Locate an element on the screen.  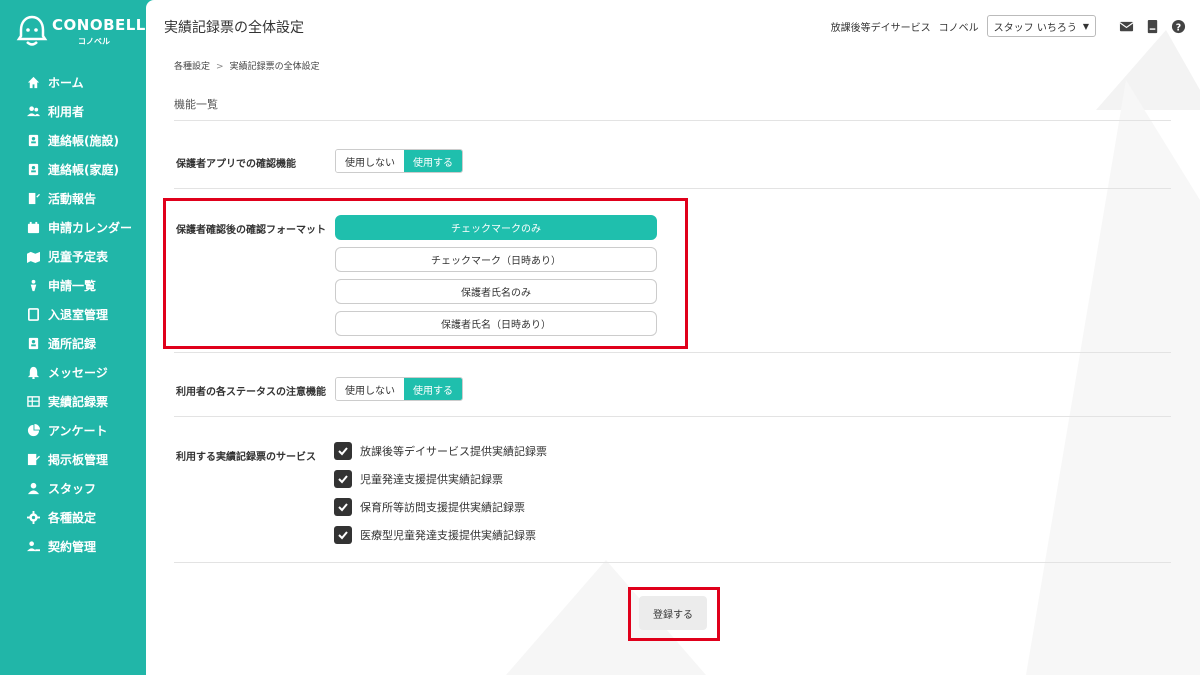
breadcrumb: 各種設定 > 実績記録票の全体設定 is located at coordinates (247, 65).